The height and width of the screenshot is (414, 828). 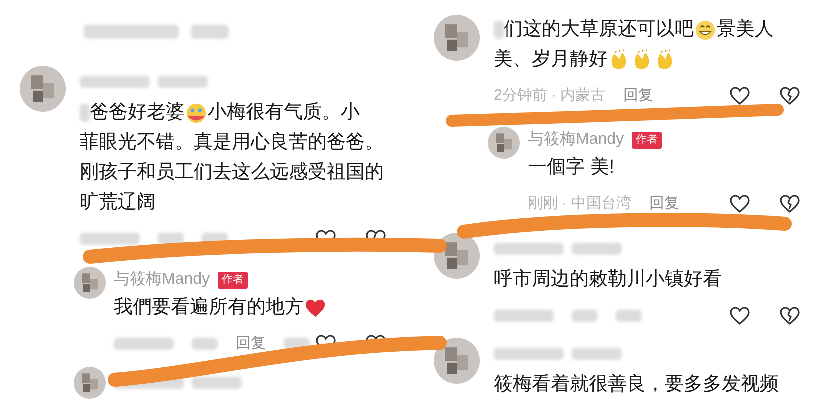 I want to click on comment-text: 刚孩子和员工们去这么远感受祖国的, so click(x=232, y=172).